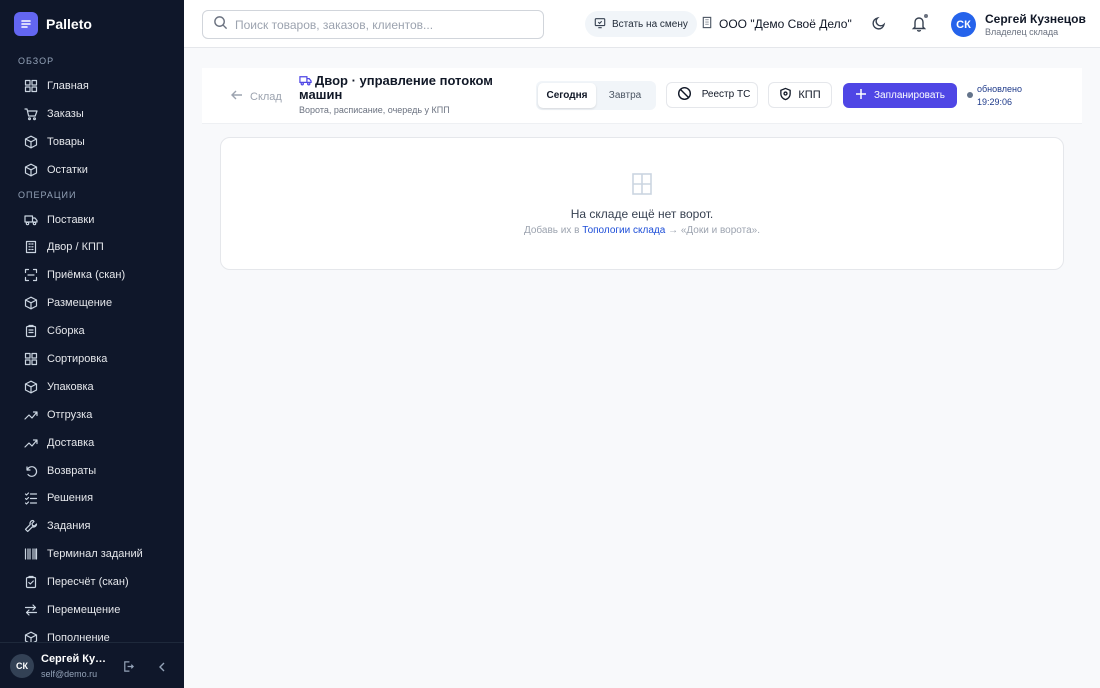  What do you see at coordinates (374, 110) in the screenshot?
I see `page-subtitle: Ворота, расписание, очередь у КПП` at bounding box center [374, 110].